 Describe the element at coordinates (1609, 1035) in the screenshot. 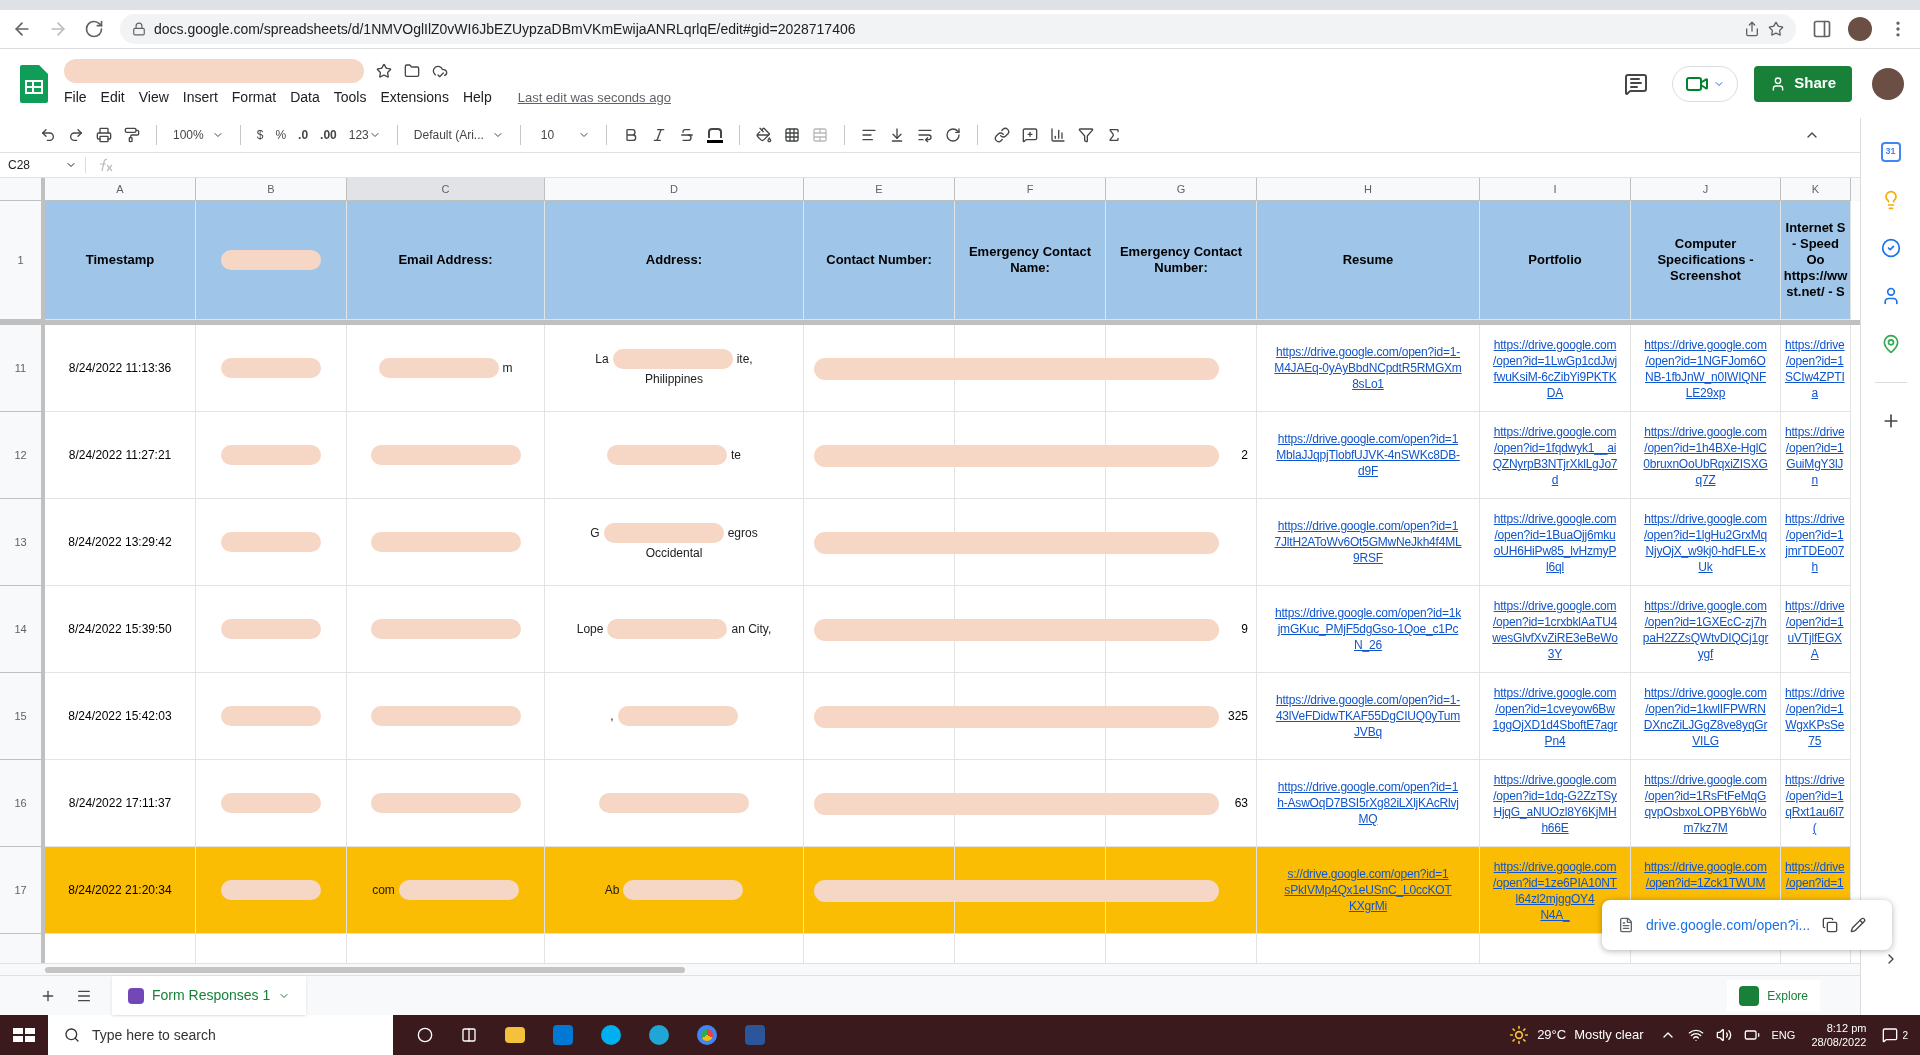

I see `weather-text: Mostly clear` at that location.